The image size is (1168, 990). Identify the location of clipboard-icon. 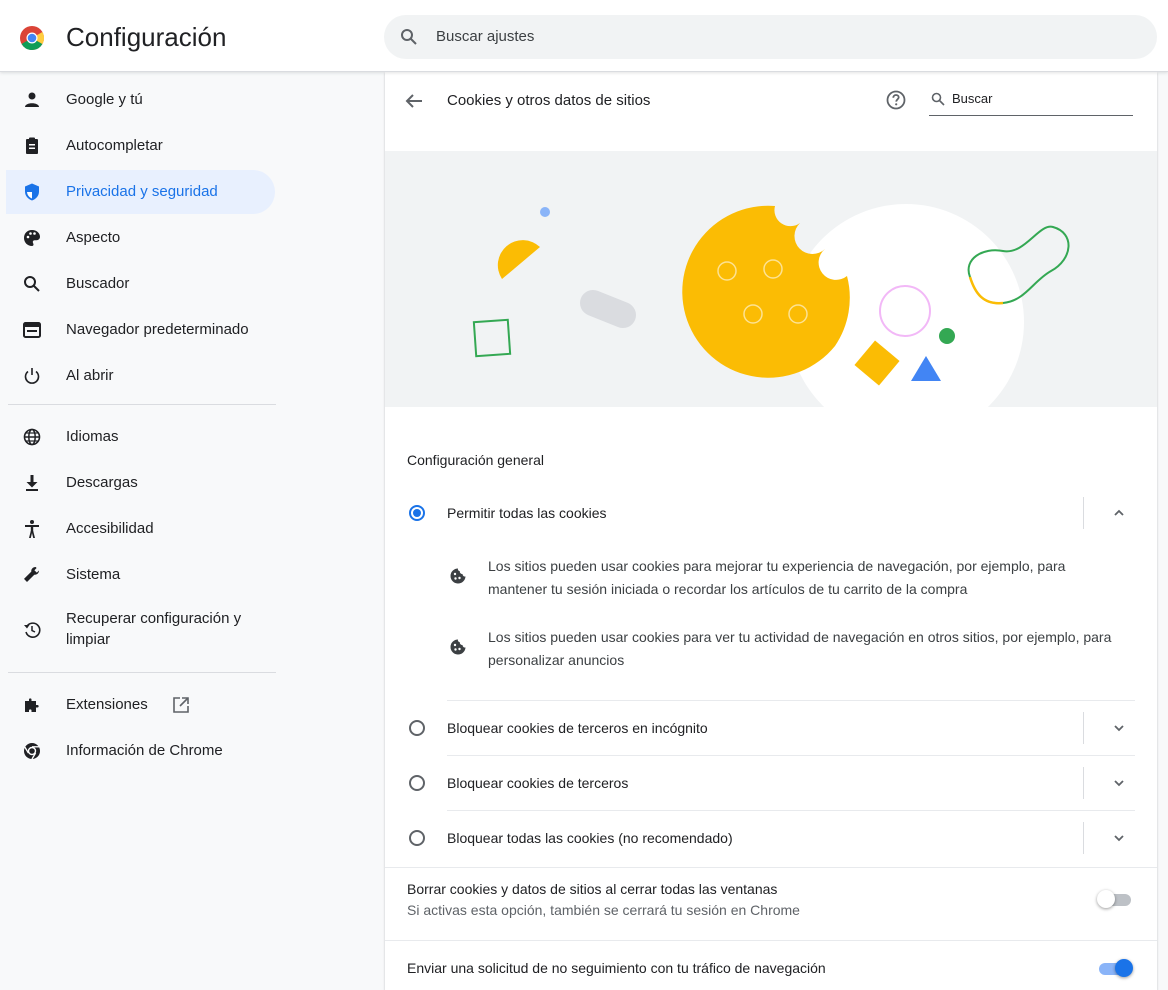
(32, 145).